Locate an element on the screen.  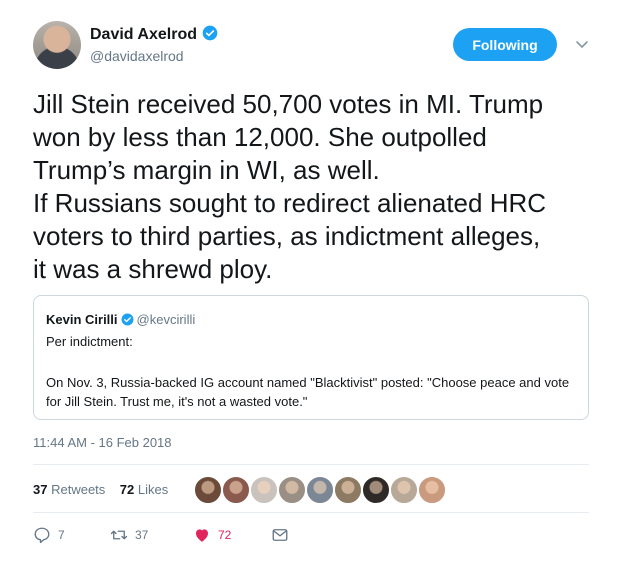
tweet-timestamp: 11:44 AM - 16 Feb 2018 is located at coordinates (102, 442).